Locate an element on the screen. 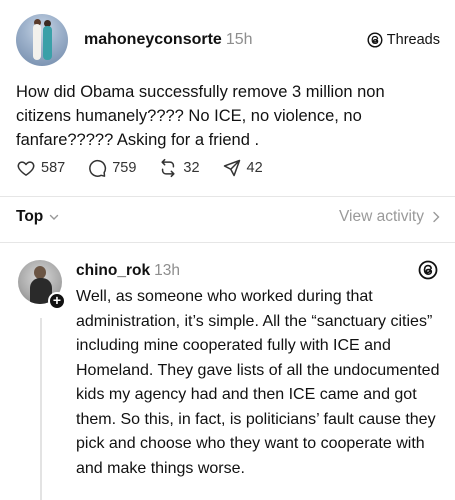 The width and height of the screenshot is (455, 500). share-icon is located at coordinates (231, 168).